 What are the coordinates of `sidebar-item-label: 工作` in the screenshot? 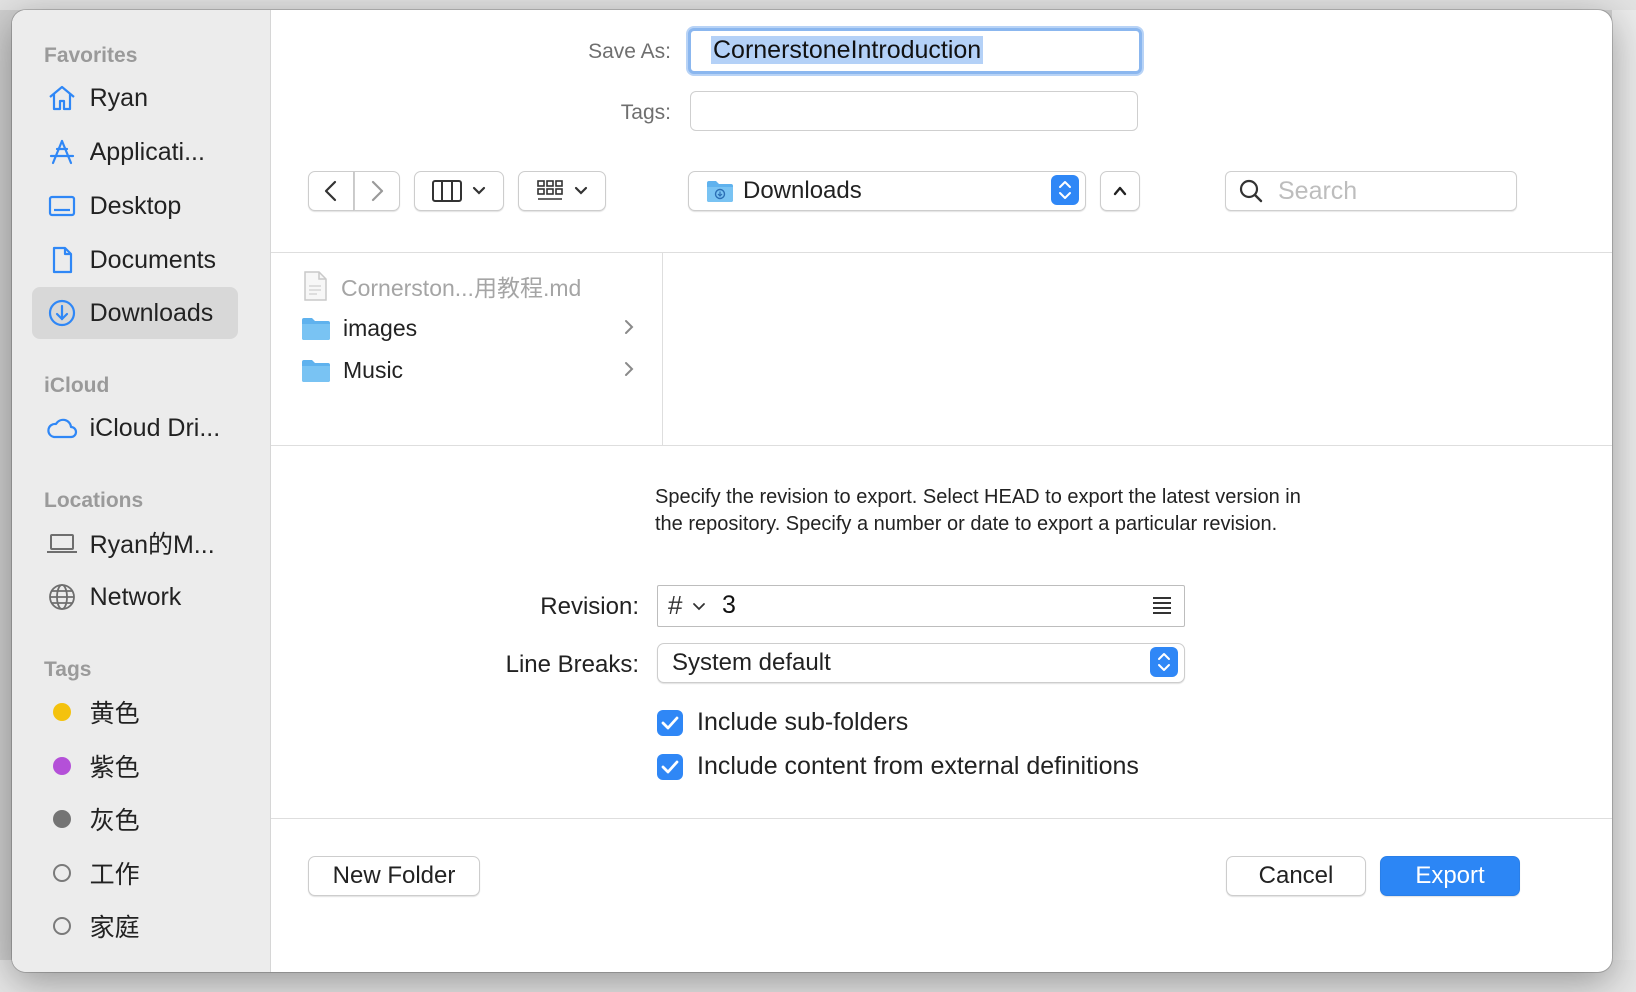 It's located at (114, 875).